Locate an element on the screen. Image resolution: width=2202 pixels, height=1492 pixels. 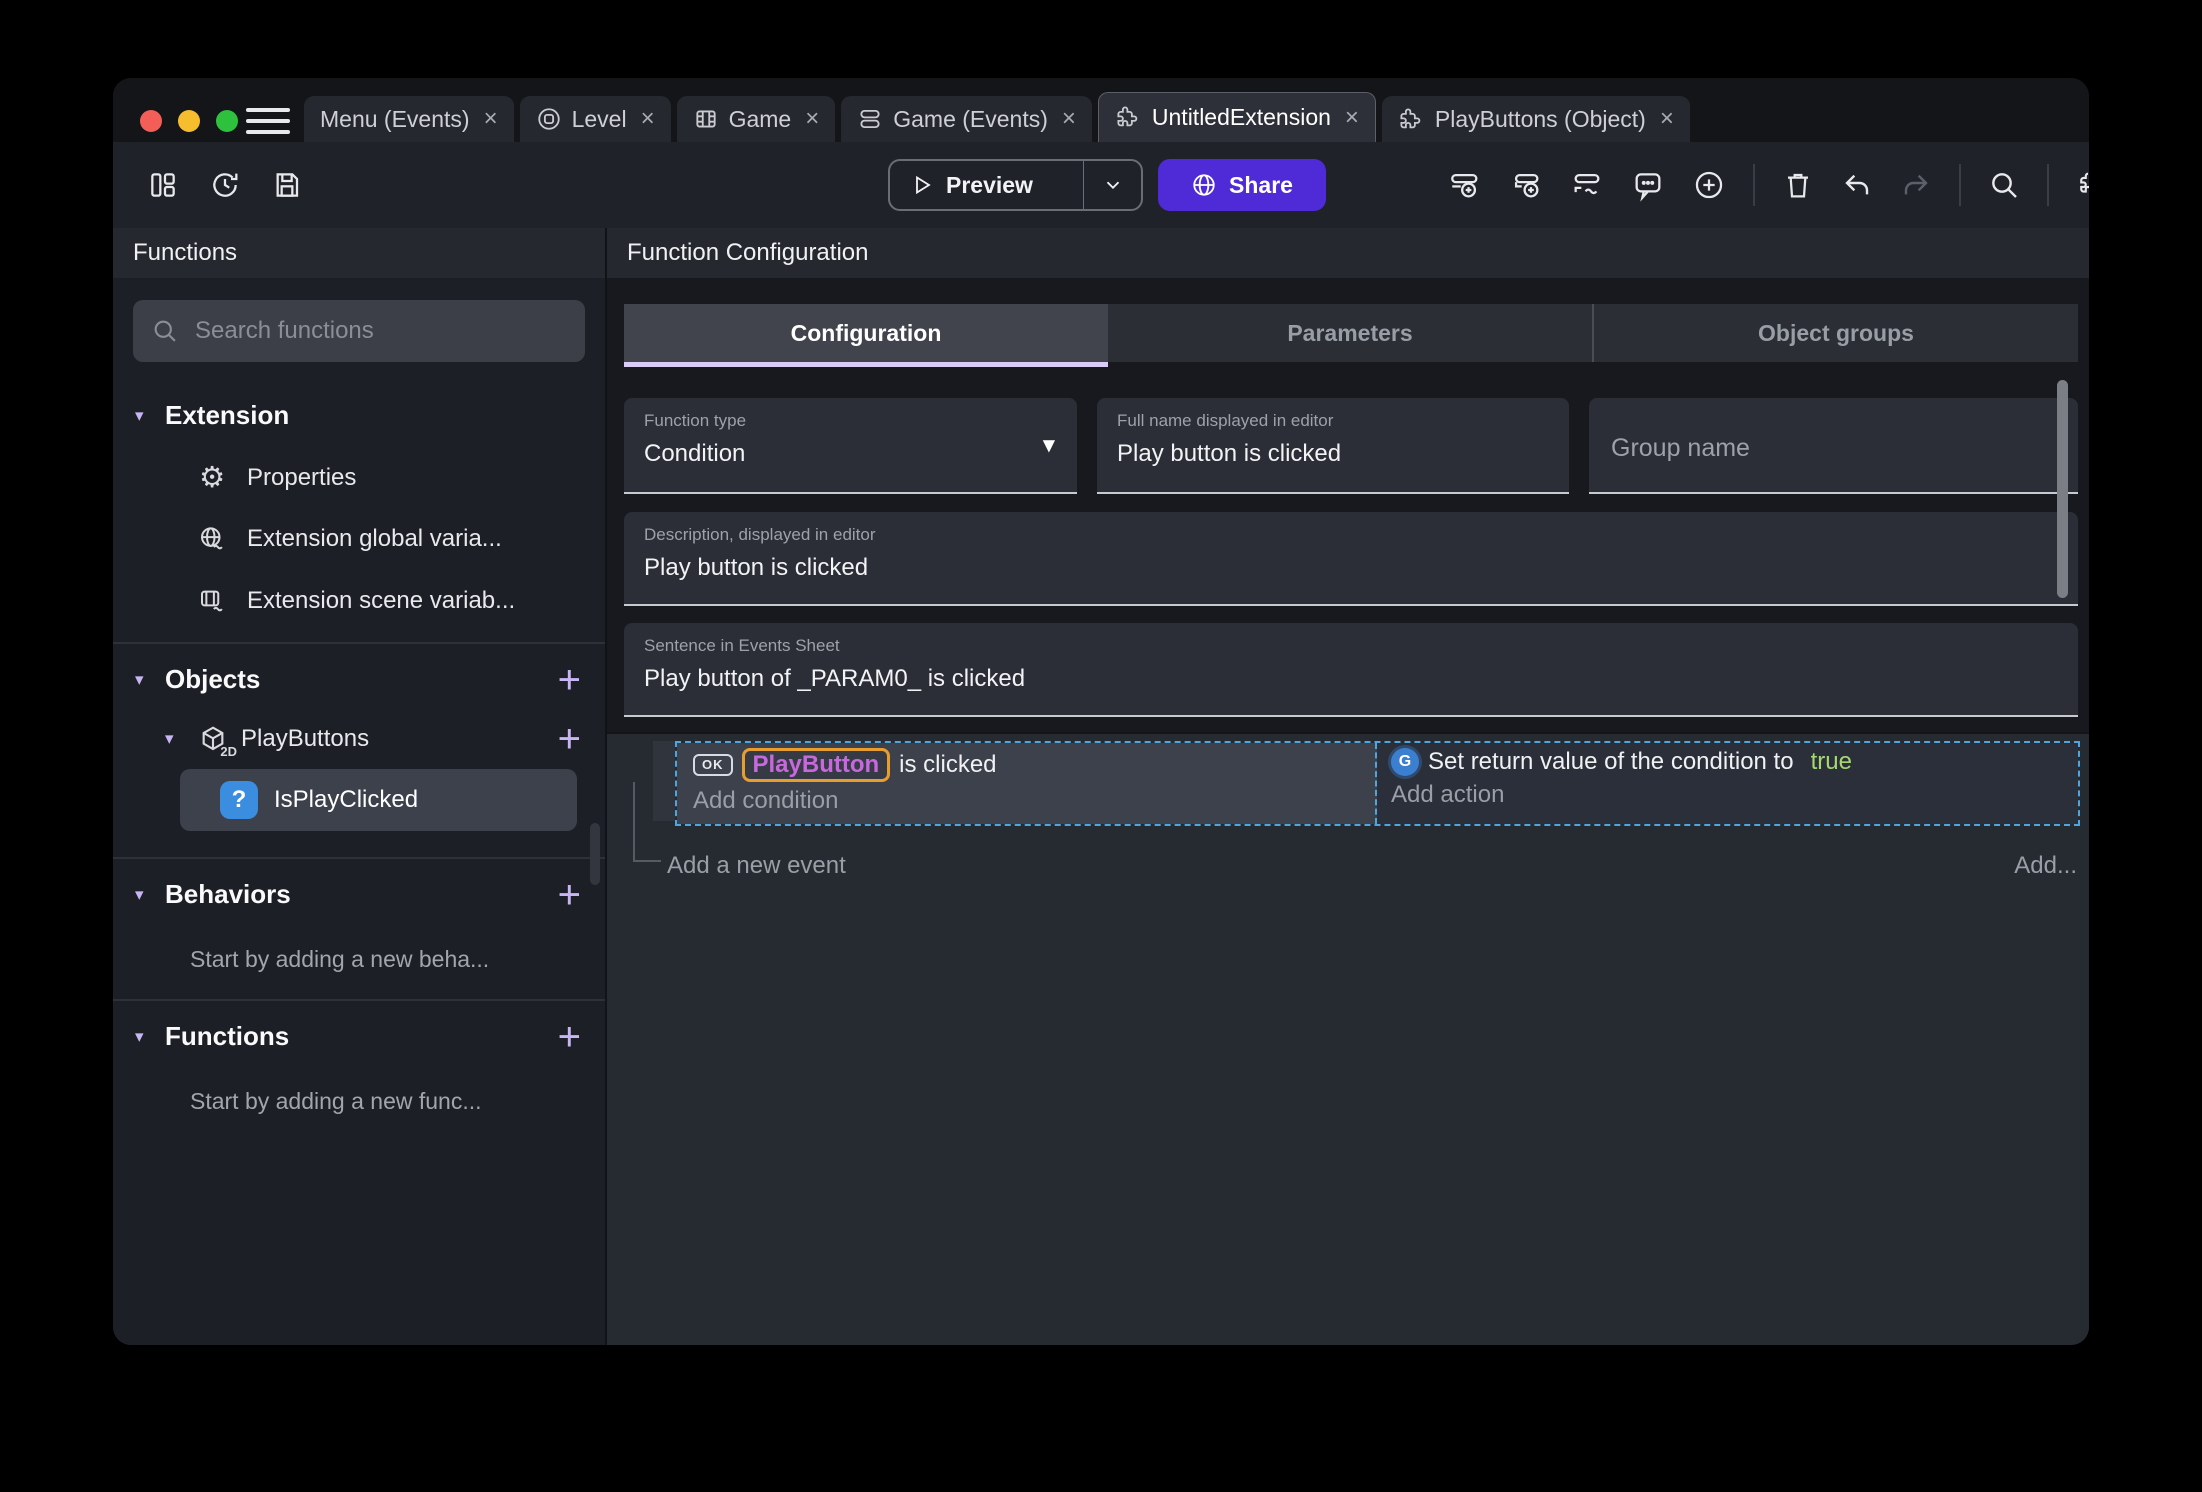
full-name-value: Play button is clicked is located at coordinates (1229, 453).